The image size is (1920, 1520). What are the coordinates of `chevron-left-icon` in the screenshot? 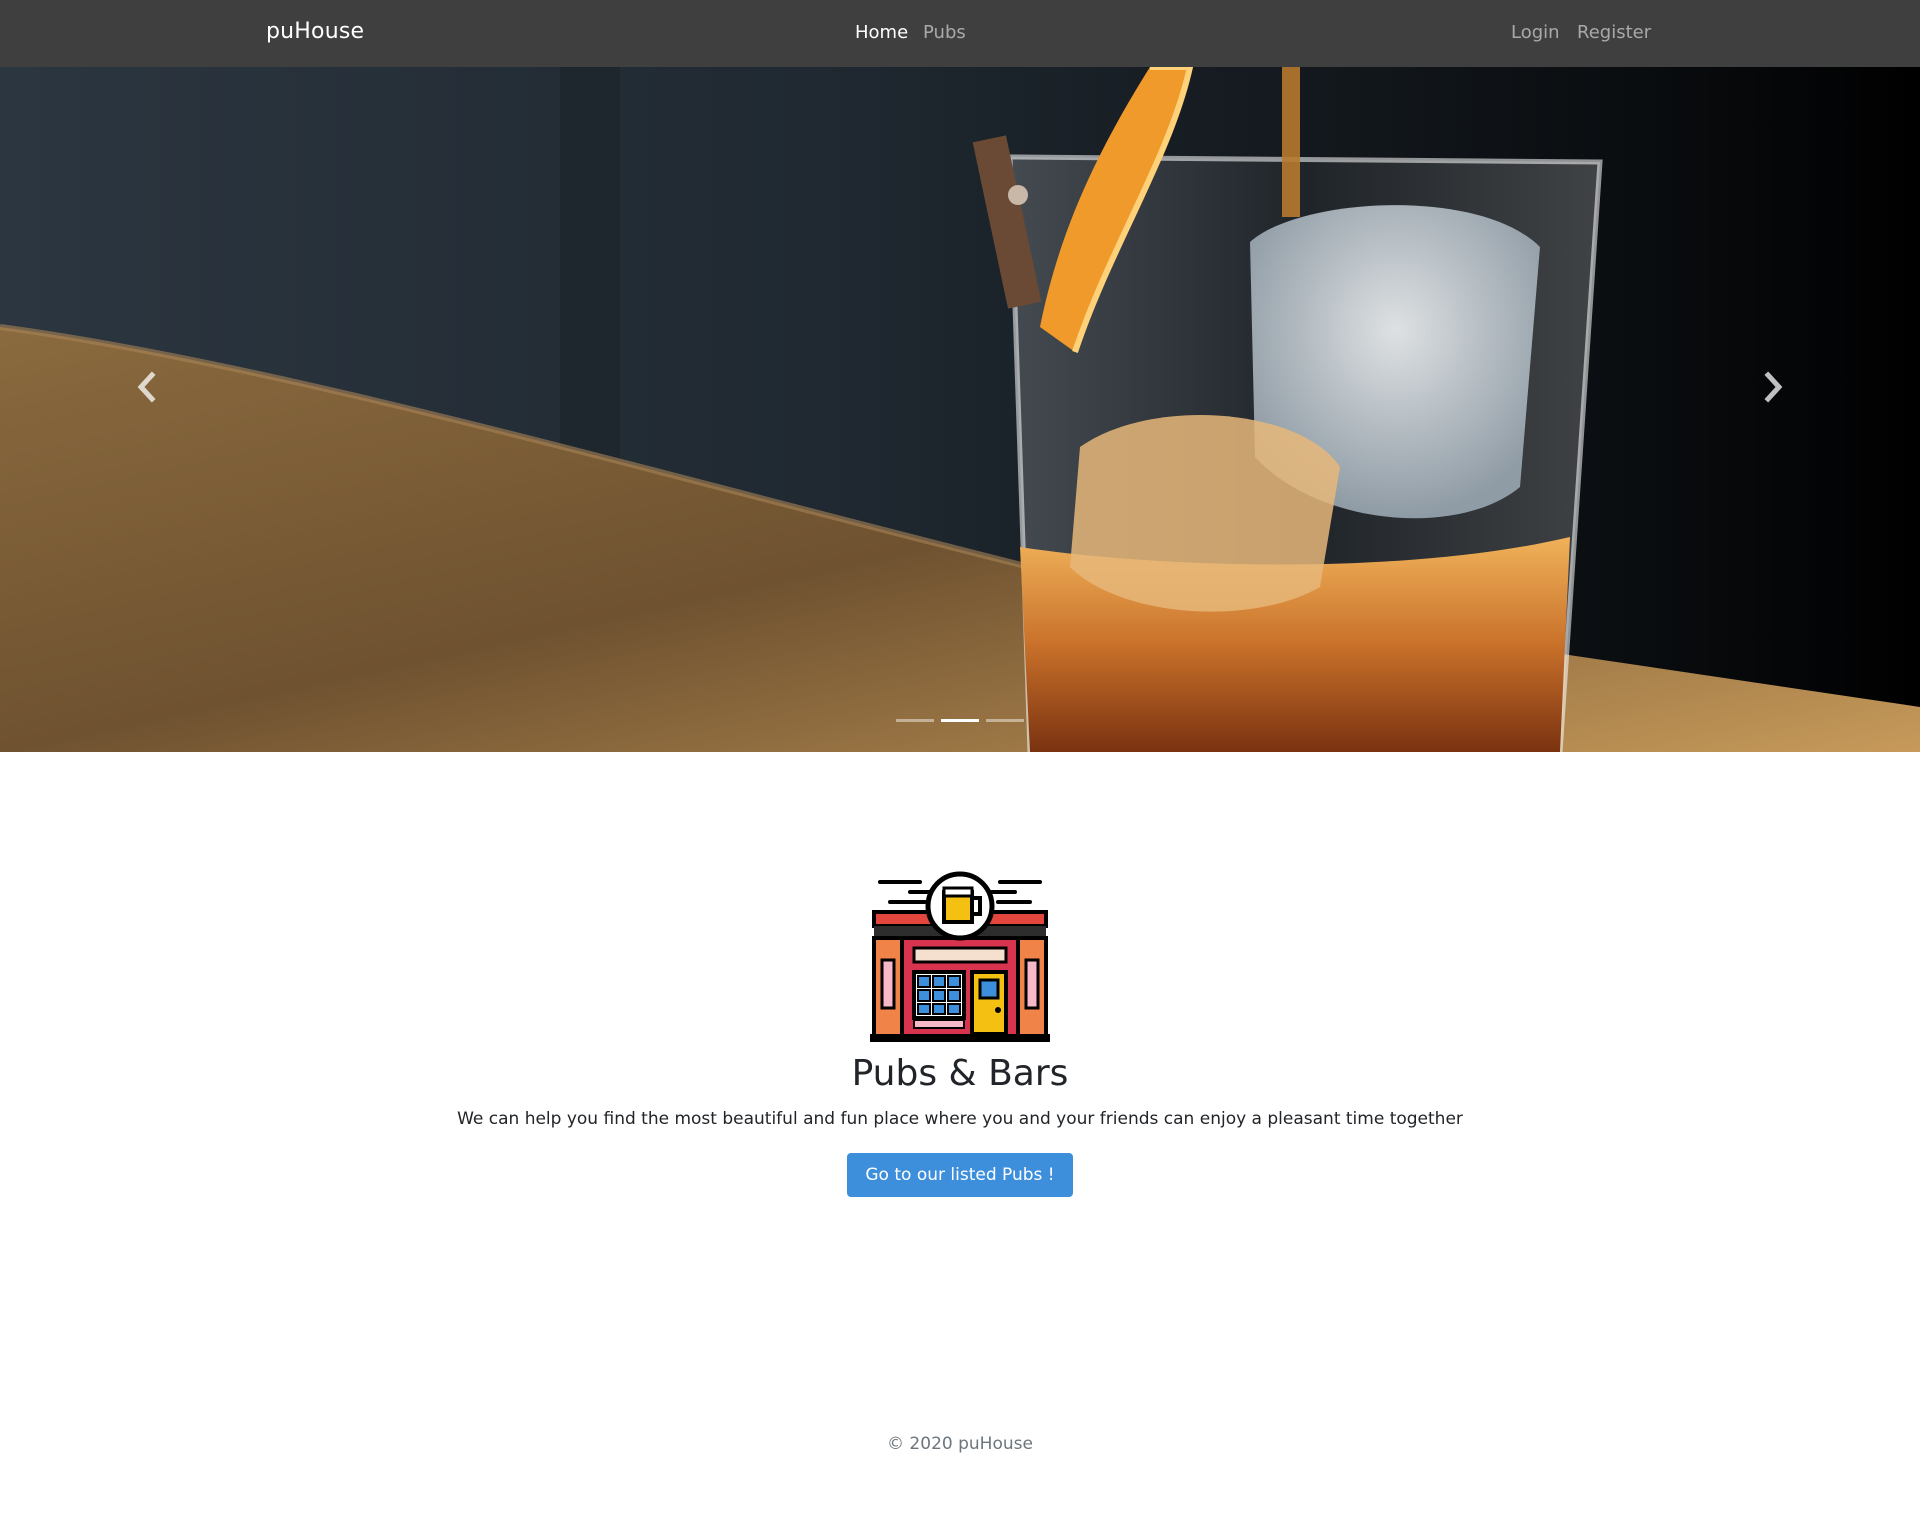 It's located at (146, 387).